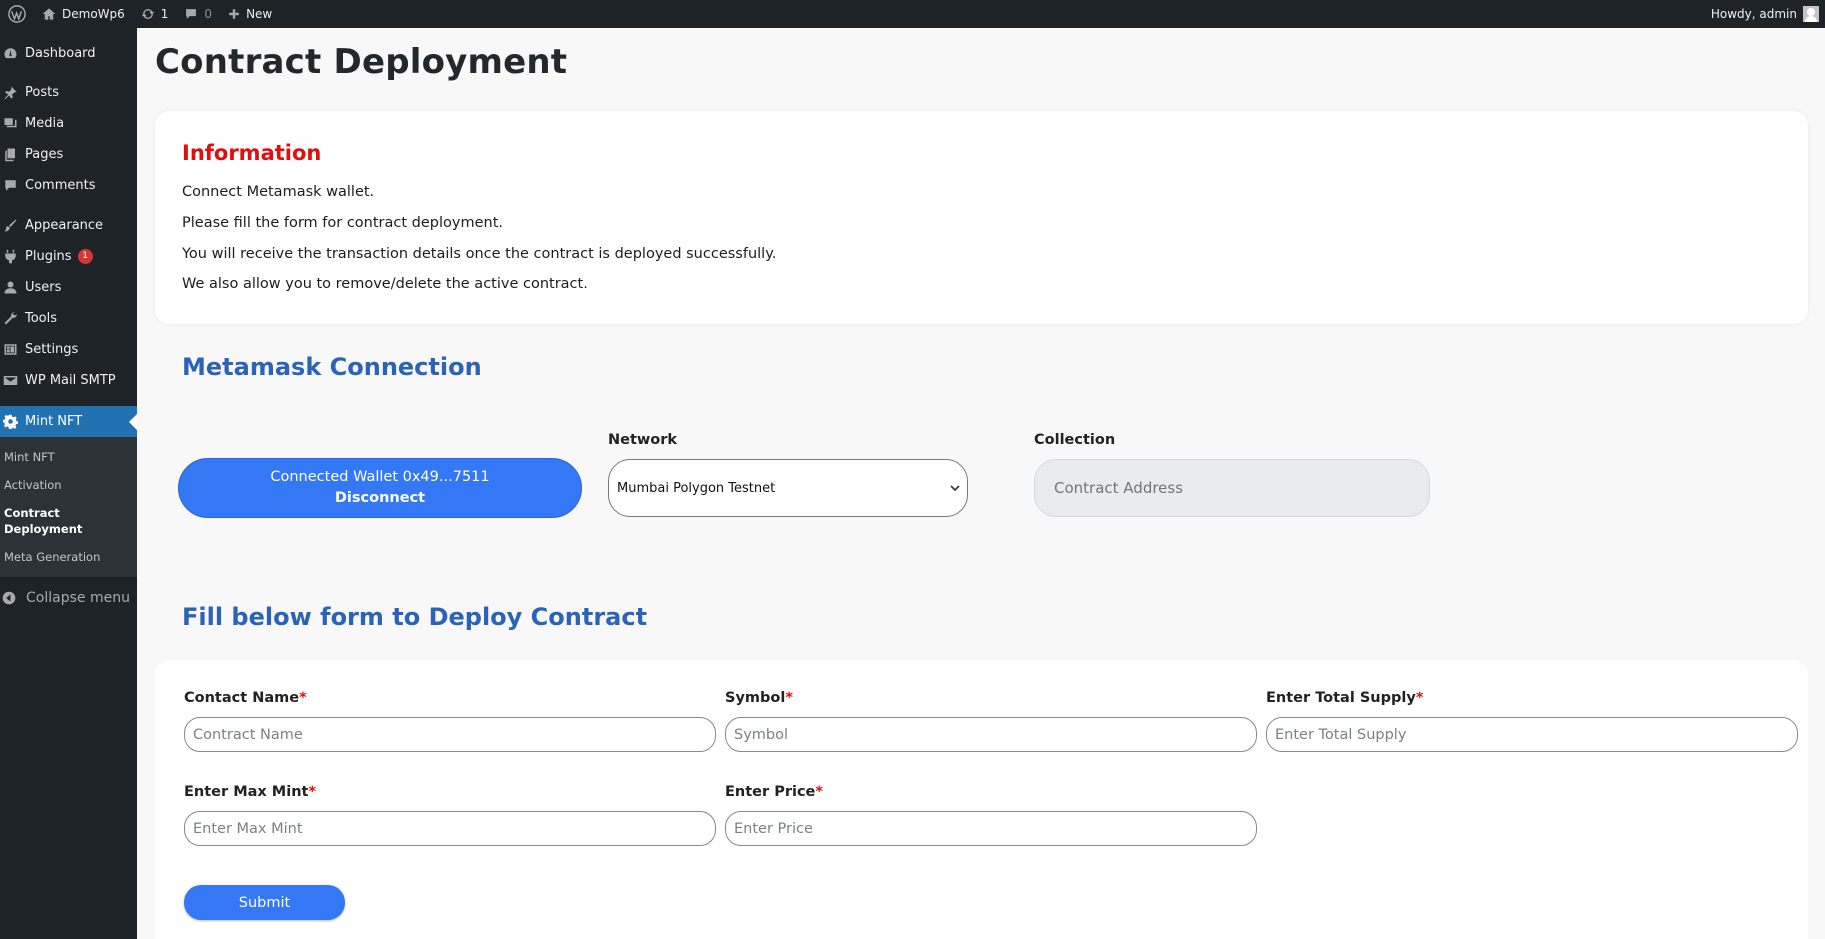  I want to click on user-icon, so click(10, 288).